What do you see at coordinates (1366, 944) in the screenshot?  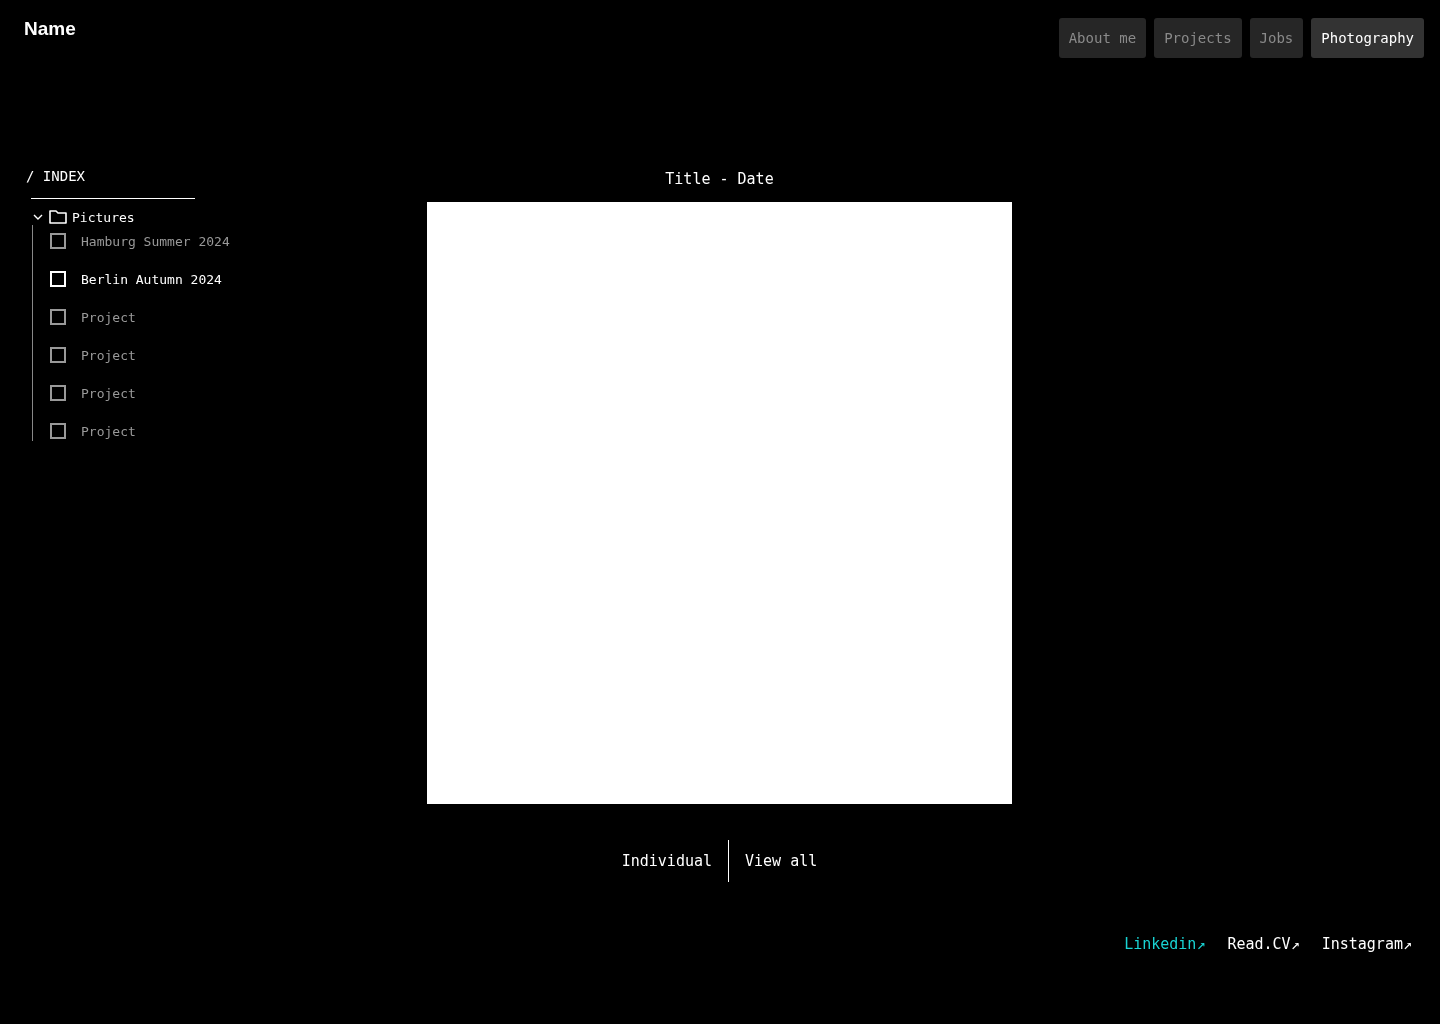 I see `social-link: Instagram↗` at bounding box center [1366, 944].